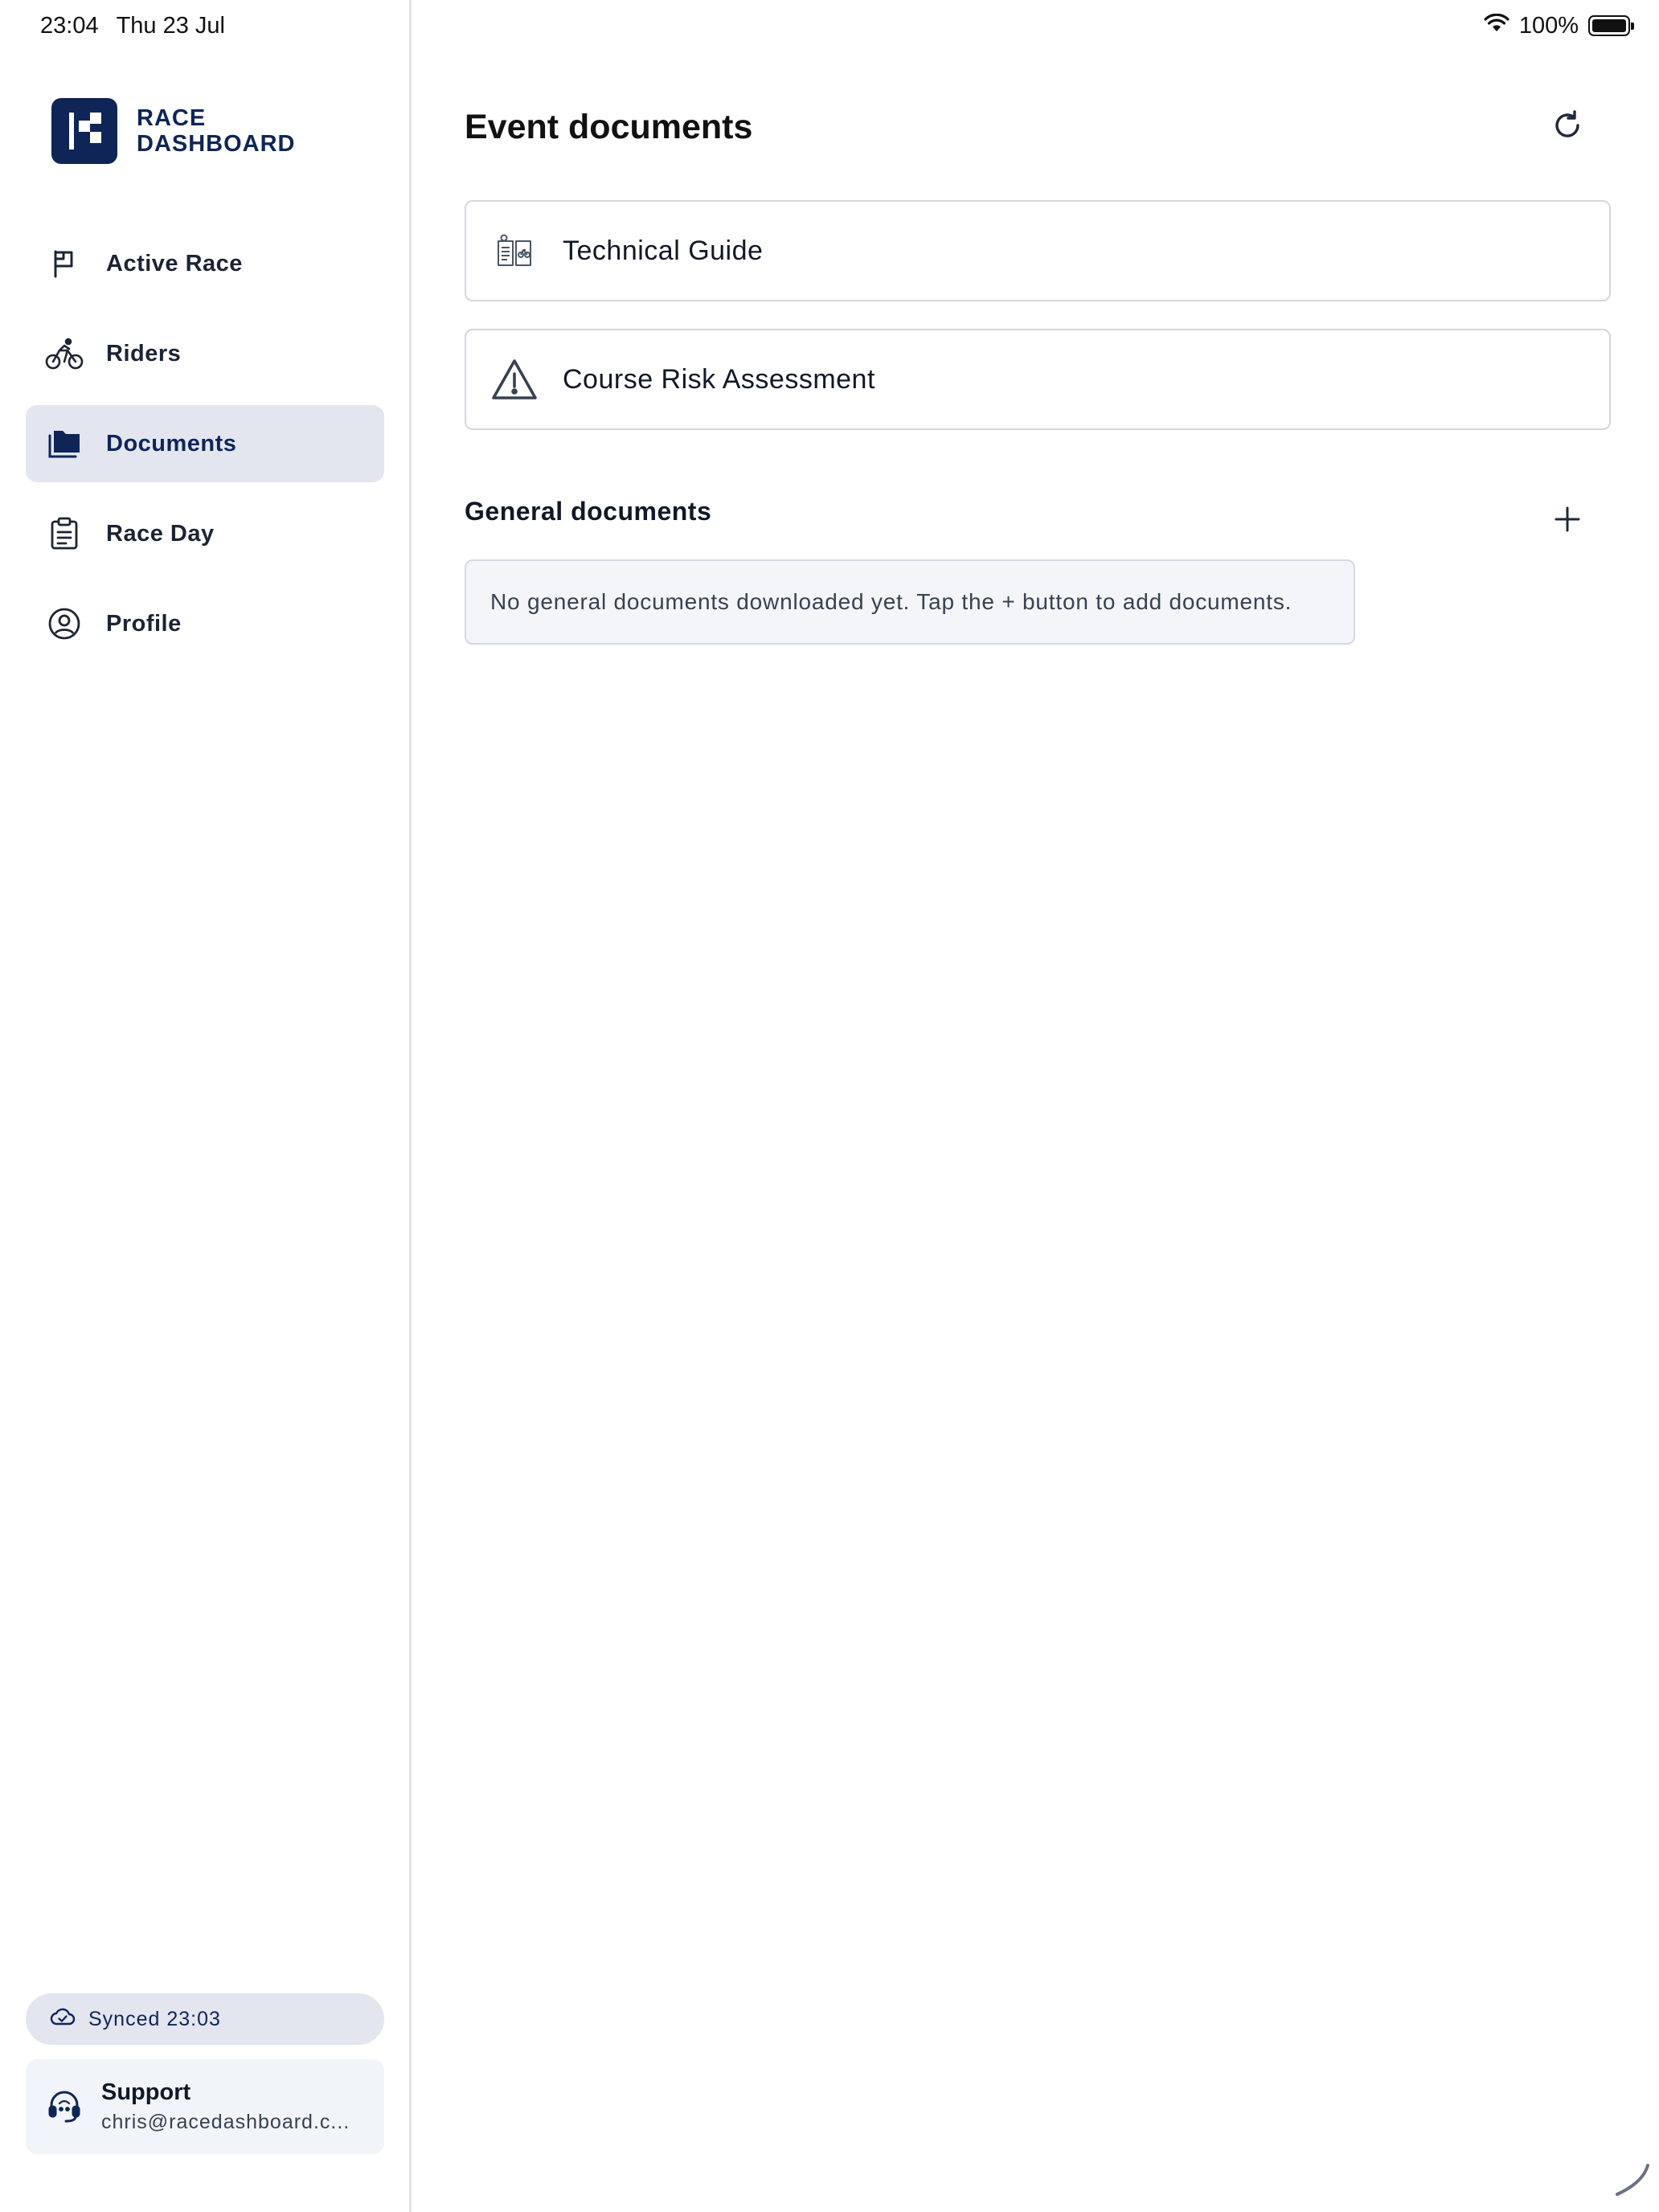  What do you see at coordinates (663, 250) in the screenshot?
I see `document-title: Technical Guide` at bounding box center [663, 250].